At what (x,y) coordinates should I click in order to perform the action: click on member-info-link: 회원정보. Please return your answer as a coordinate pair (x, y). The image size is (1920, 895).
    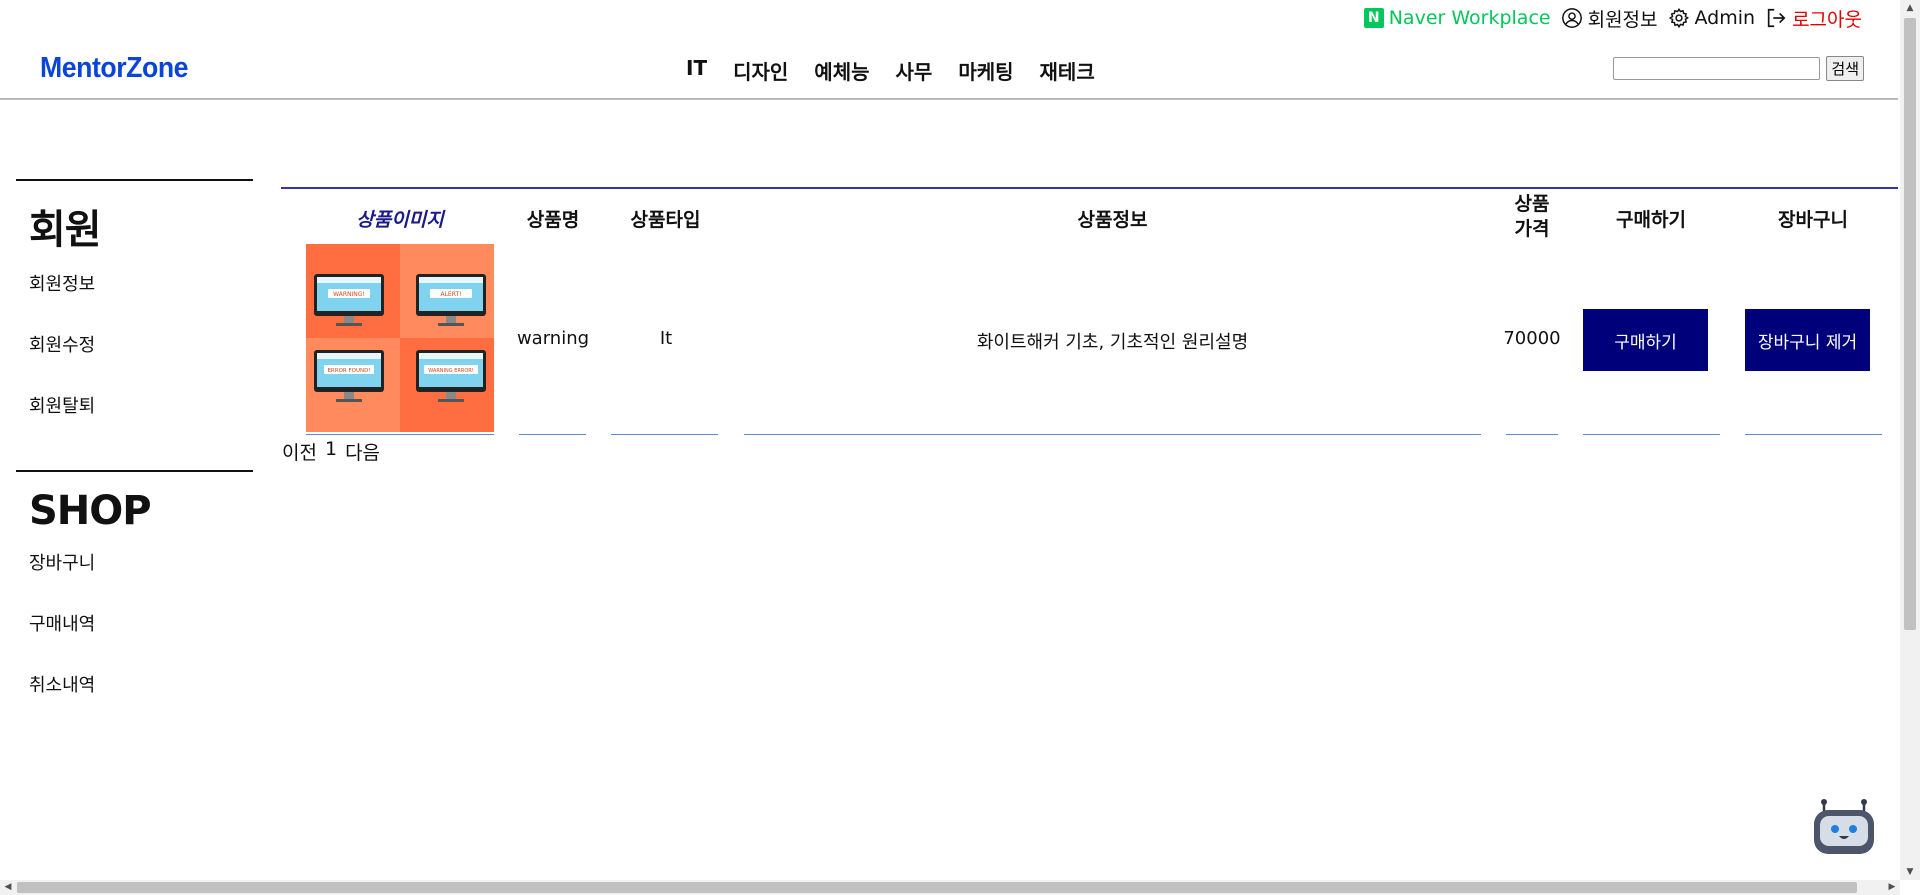
    Looking at the image, I should click on (1609, 18).